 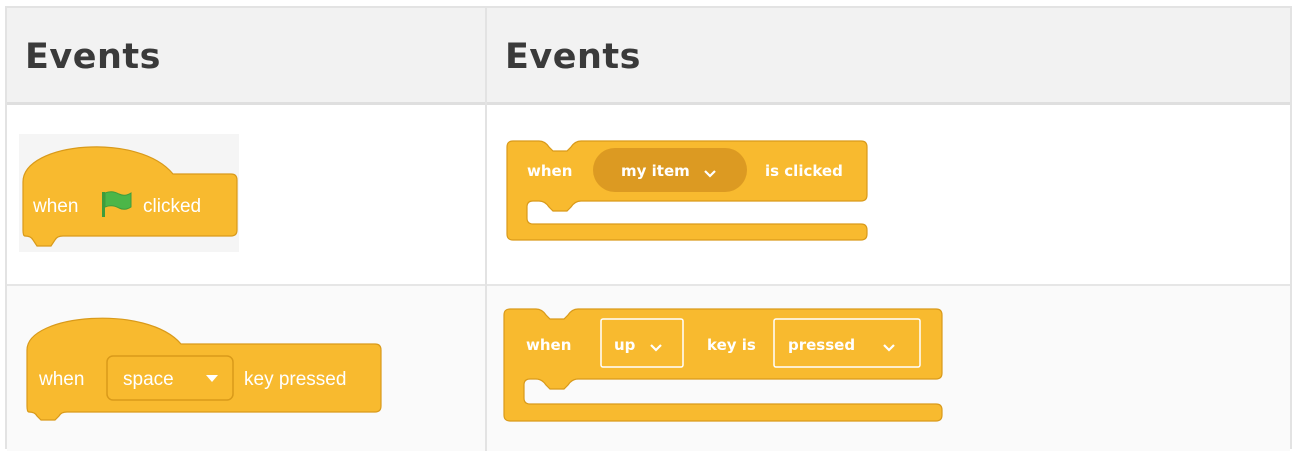 What do you see at coordinates (821, 345) in the screenshot?
I see `state-dropdown-label: pressed` at bounding box center [821, 345].